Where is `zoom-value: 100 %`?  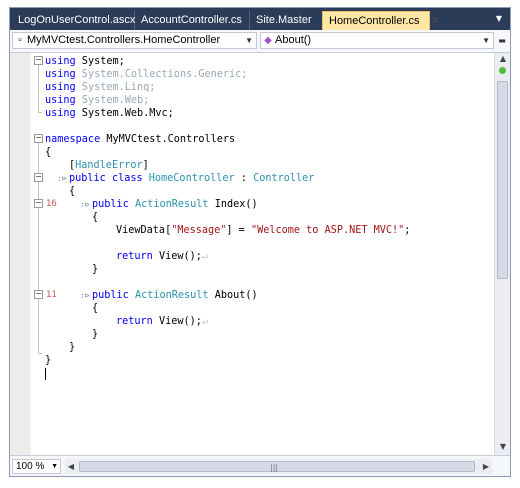 zoom-value: 100 % is located at coordinates (30, 466).